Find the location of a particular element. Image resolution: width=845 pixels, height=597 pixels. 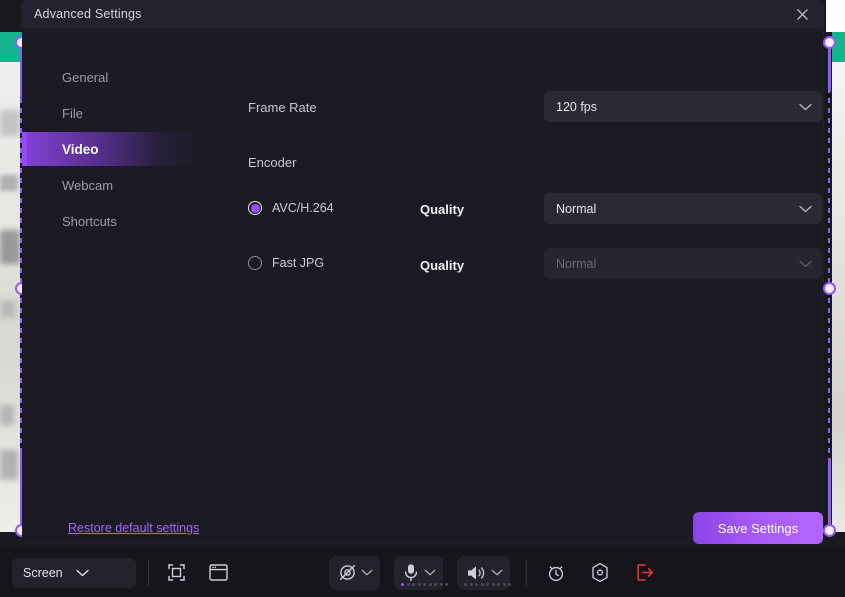

sidebar-item-shortcuts: Shortcuts is located at coordinates (112, 221).